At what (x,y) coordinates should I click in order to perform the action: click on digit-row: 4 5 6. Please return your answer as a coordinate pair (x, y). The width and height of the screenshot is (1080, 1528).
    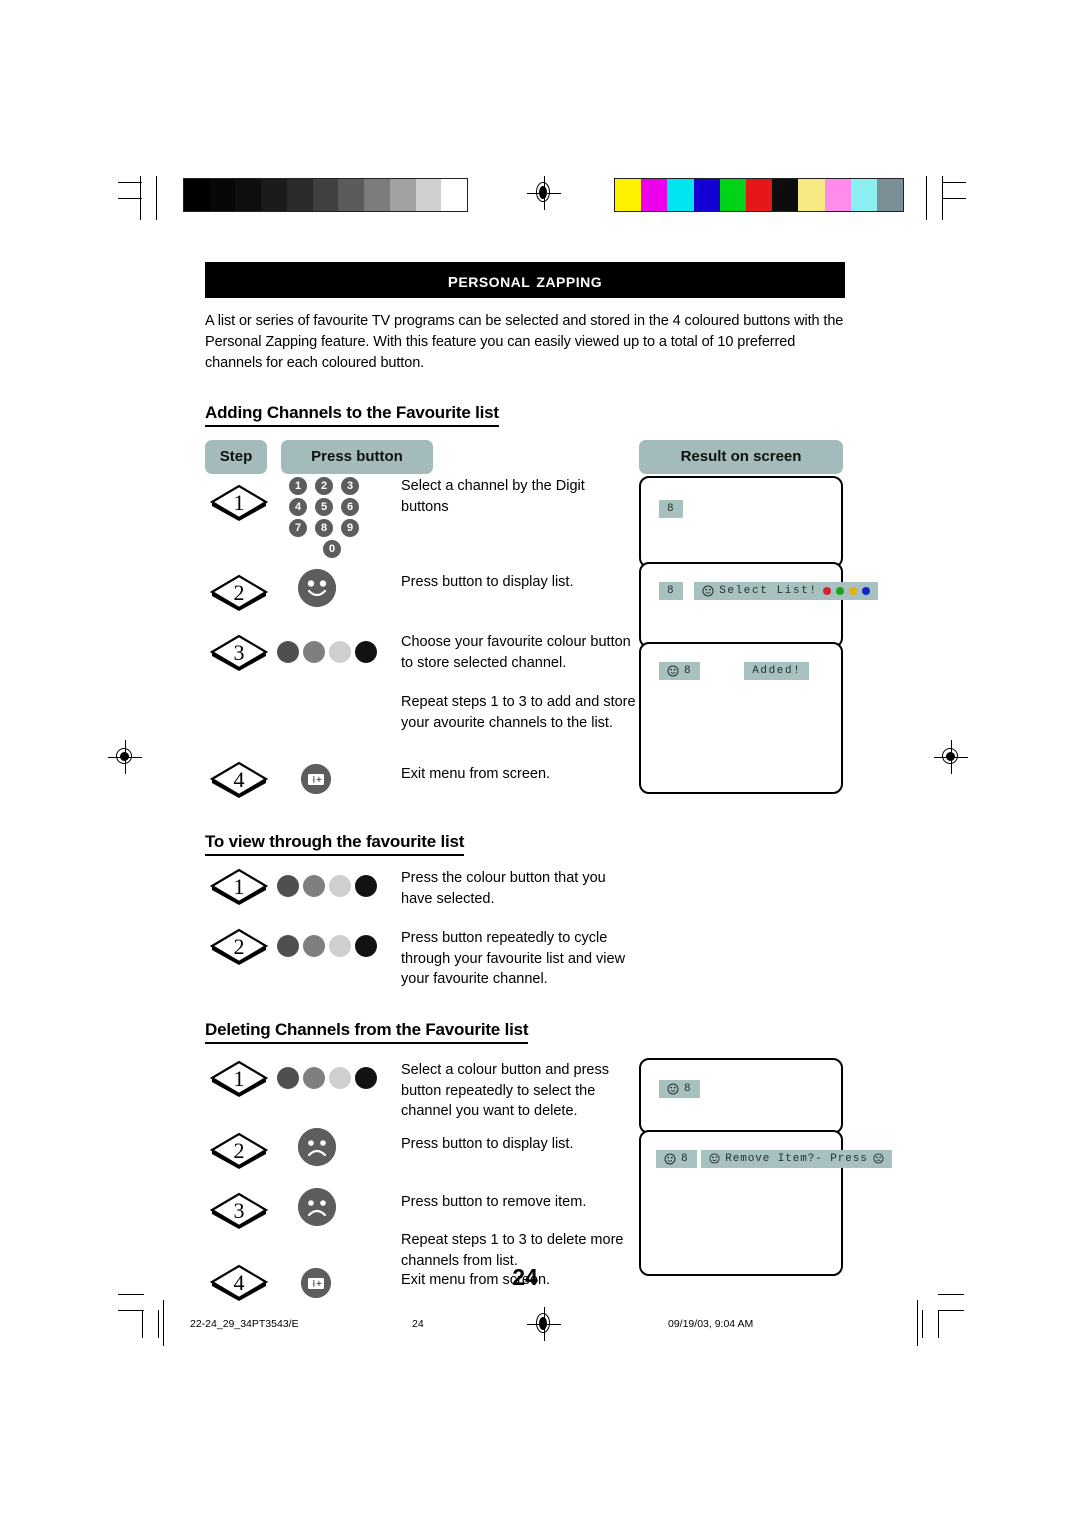
    Looking at the image, I should click on (332, 506).